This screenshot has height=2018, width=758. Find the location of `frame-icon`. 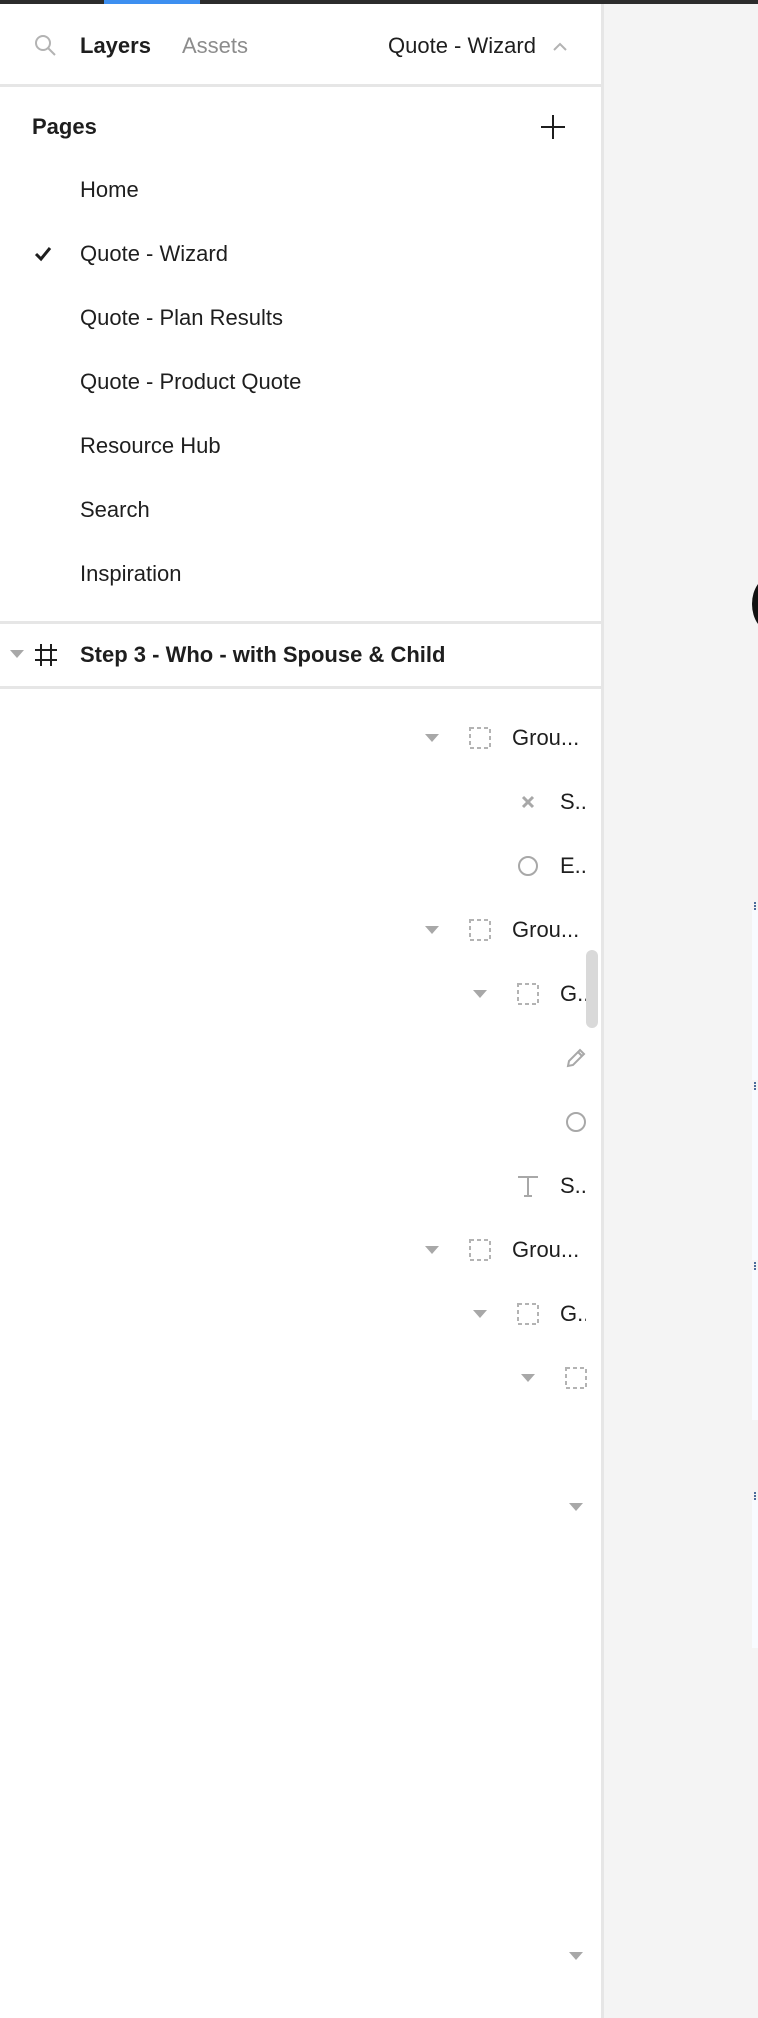

frame-icon is located at coordinates (46, 655).